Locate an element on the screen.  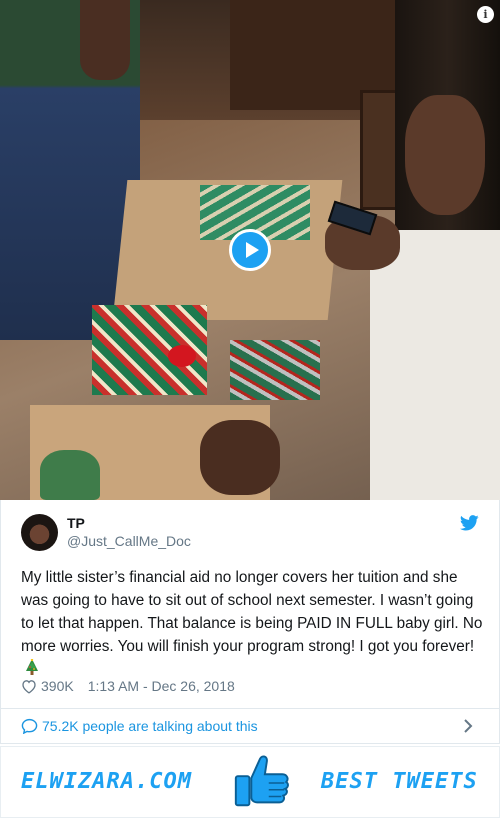
tweet-timestamp: 1:13 AM - Dec 26, 2018 is located at coordinates (161, 686).